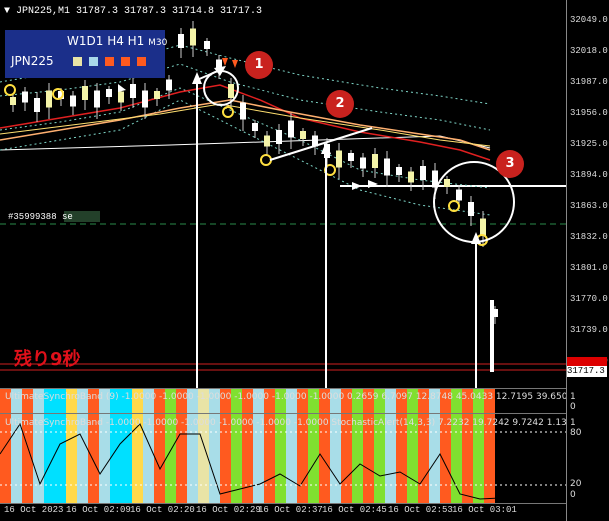 The width and height of the screenshot is (609, 521). What do you see at coordinates (589, 144) in the screenshot?
I see `price-tick: 31925.0` at bounding box center [589, 144].